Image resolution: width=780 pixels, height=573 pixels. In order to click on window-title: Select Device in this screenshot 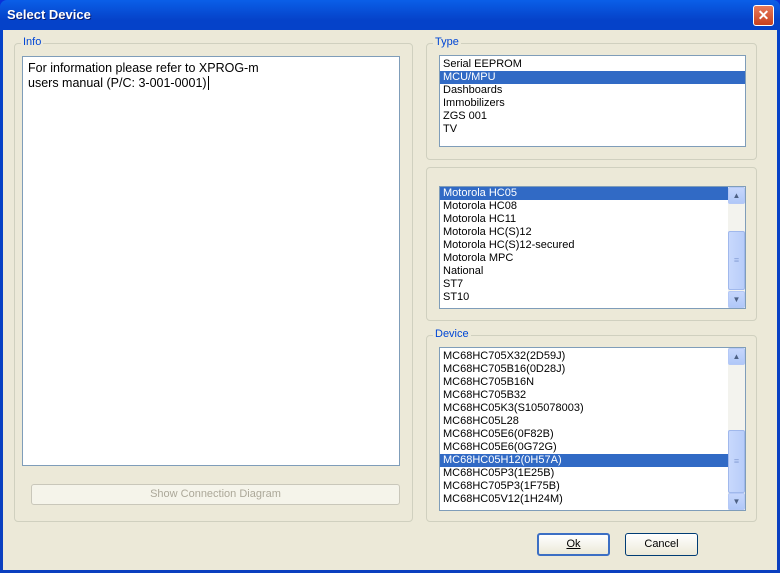, I will do `click(49, 14)`.